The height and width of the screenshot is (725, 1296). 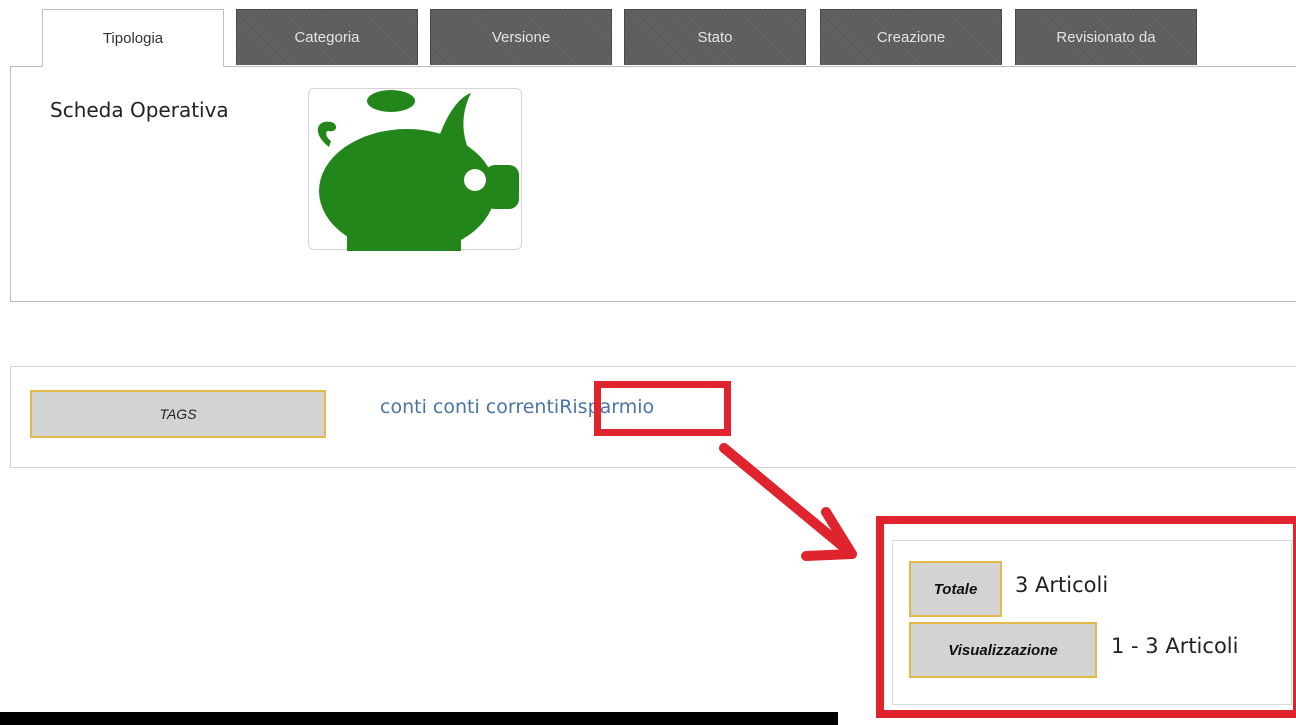 I want to click on tab-tipologia: Tipologia, so click(x=133, y=38).